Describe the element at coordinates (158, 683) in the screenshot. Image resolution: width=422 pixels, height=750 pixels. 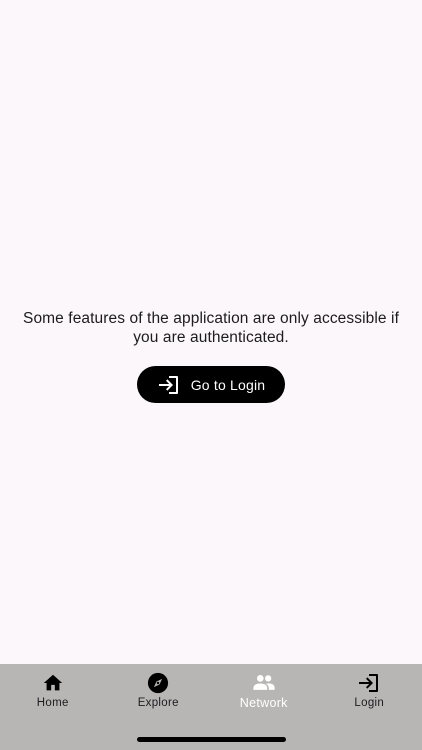
I see `compass-icon` at that location.